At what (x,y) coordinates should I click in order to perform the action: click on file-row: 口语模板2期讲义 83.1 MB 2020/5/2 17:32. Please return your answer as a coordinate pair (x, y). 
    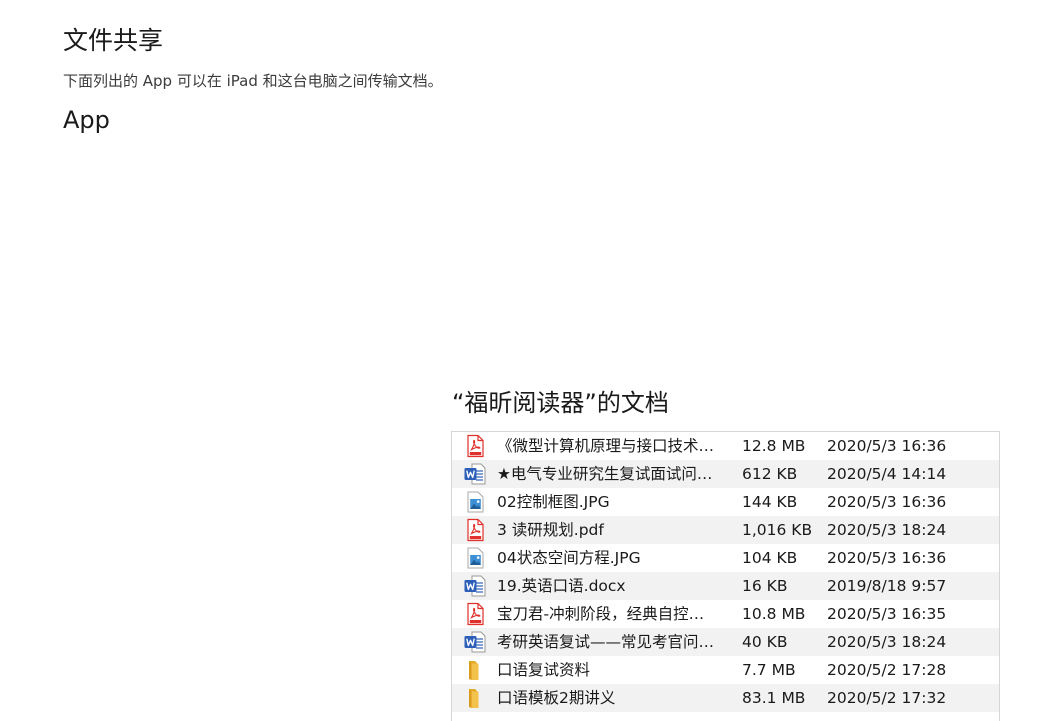
    Looking at the image, I should click on (725, 698).